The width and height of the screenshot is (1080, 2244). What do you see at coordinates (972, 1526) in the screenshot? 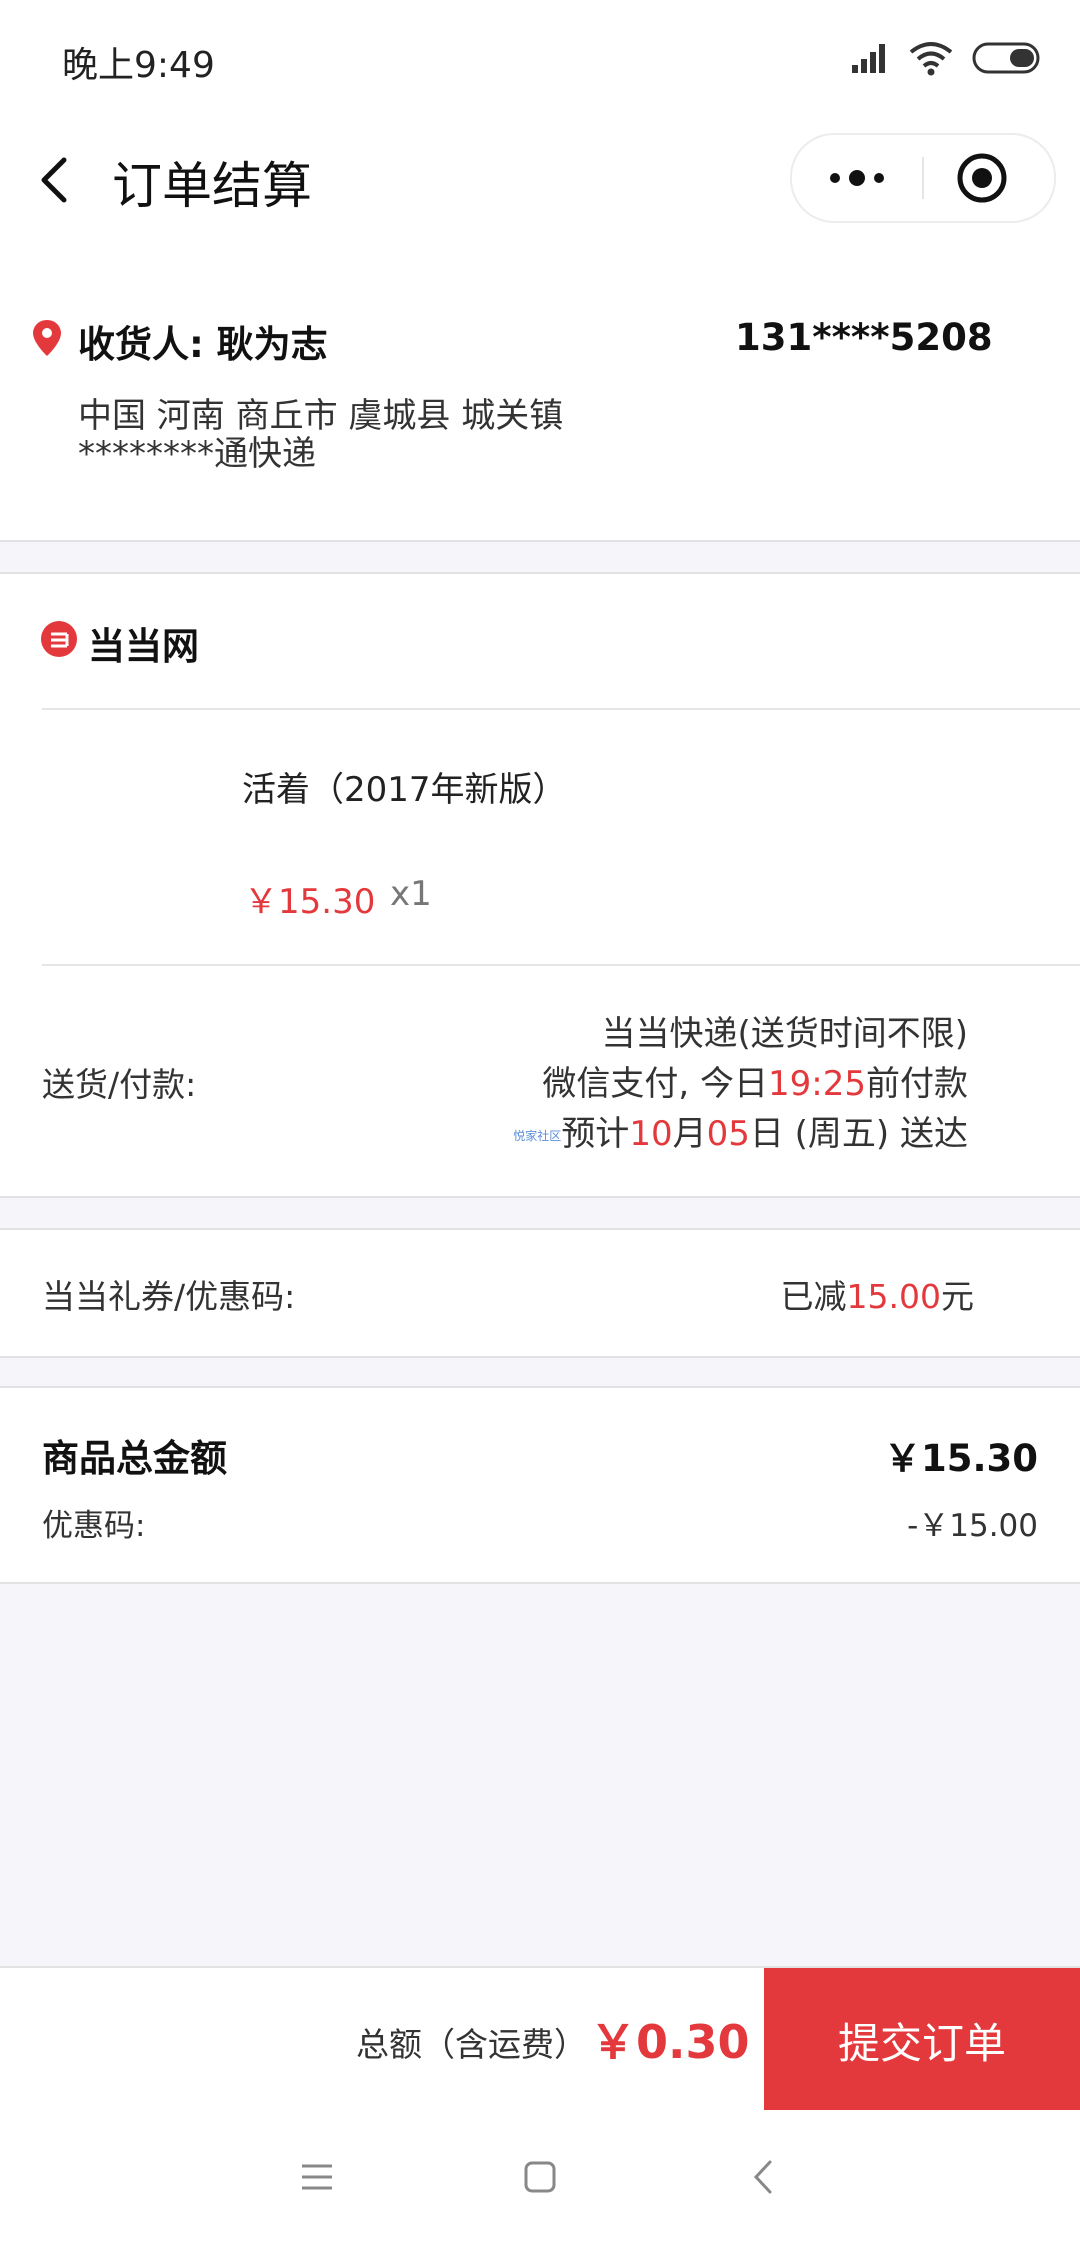
I see `discount-value: -￥15.00` at bounding box center [972, 1526].